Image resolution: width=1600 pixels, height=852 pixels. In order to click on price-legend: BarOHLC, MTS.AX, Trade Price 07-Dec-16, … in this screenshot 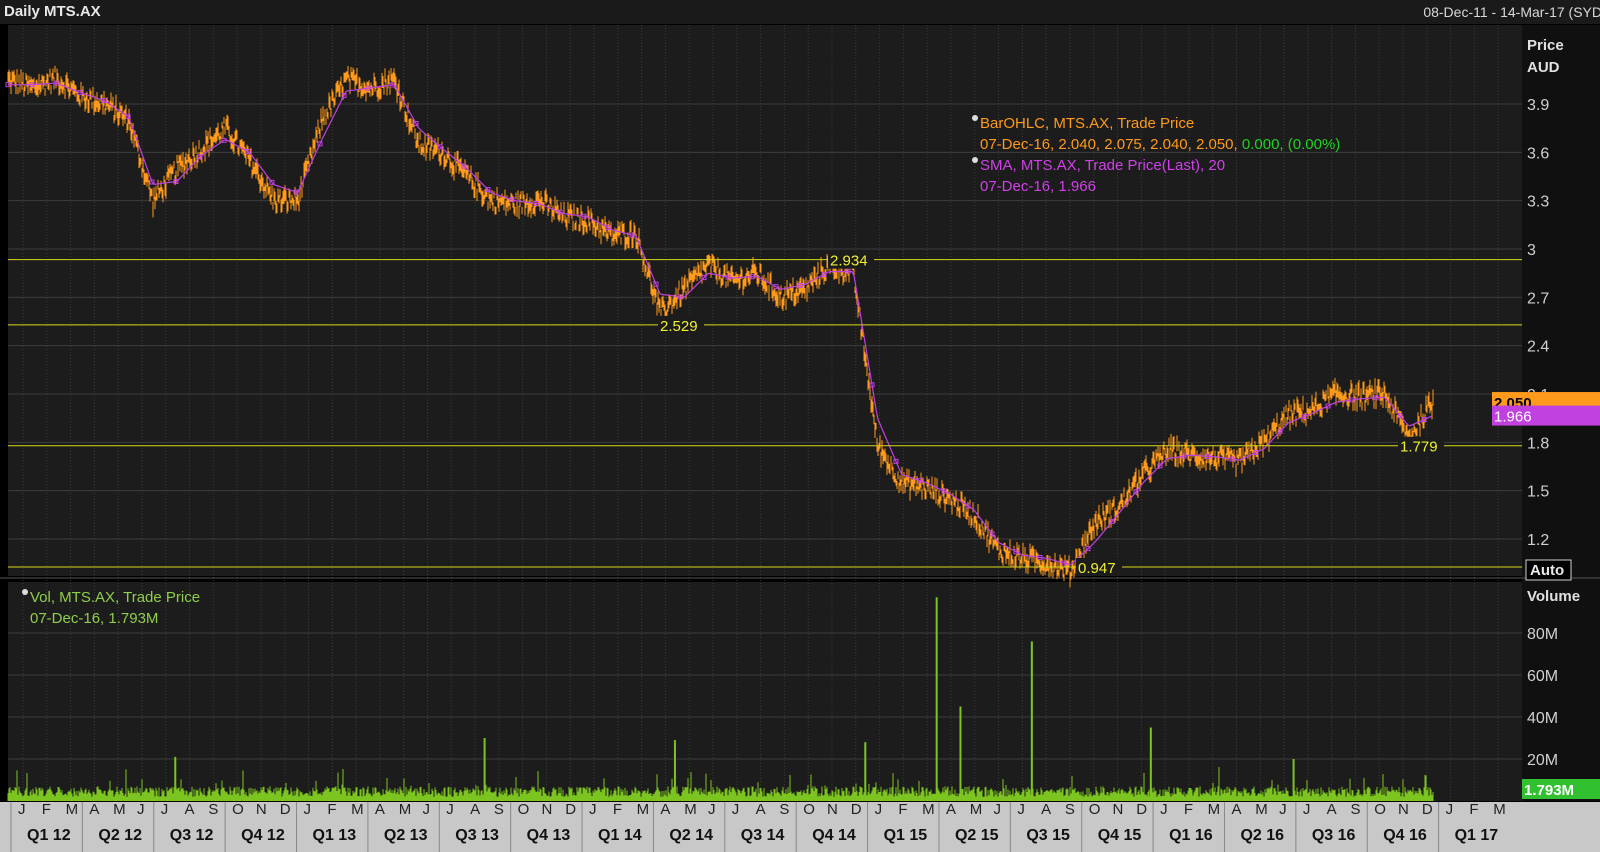, I will do `click(1156, 155)`.